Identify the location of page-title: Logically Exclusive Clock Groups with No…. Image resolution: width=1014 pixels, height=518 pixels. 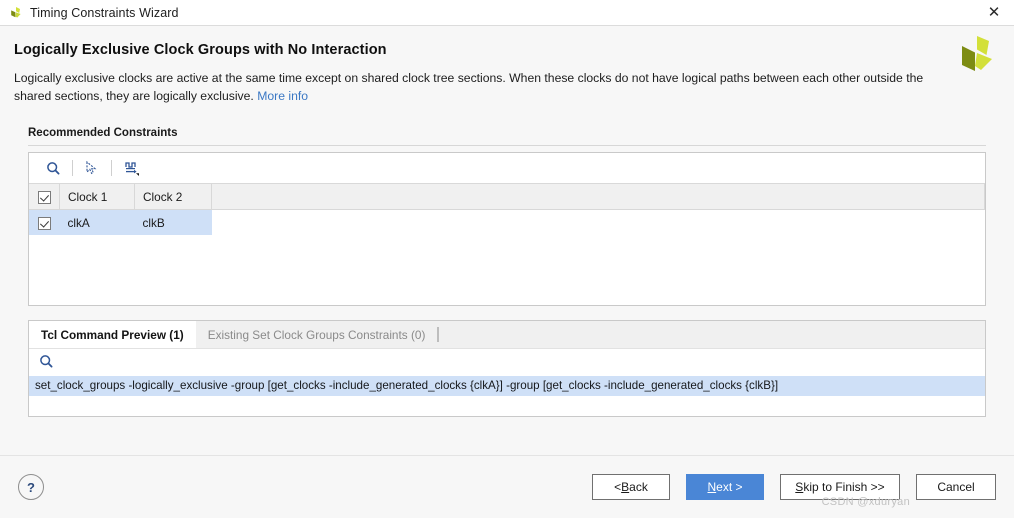
(200, 50).